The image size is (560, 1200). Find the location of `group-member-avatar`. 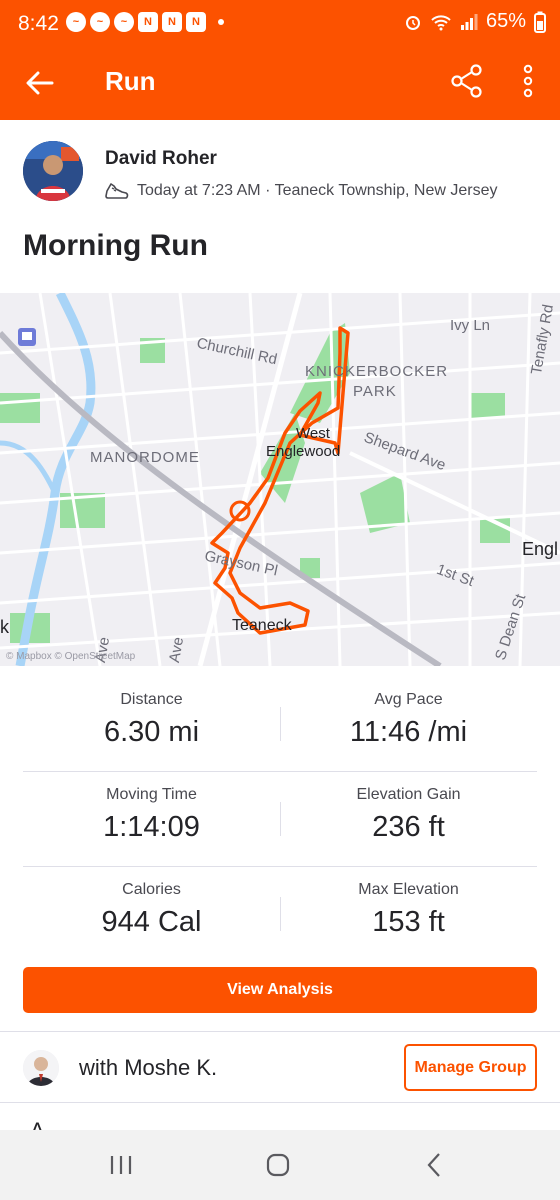

group-member-avatar is located at coordinates (41, 1068).